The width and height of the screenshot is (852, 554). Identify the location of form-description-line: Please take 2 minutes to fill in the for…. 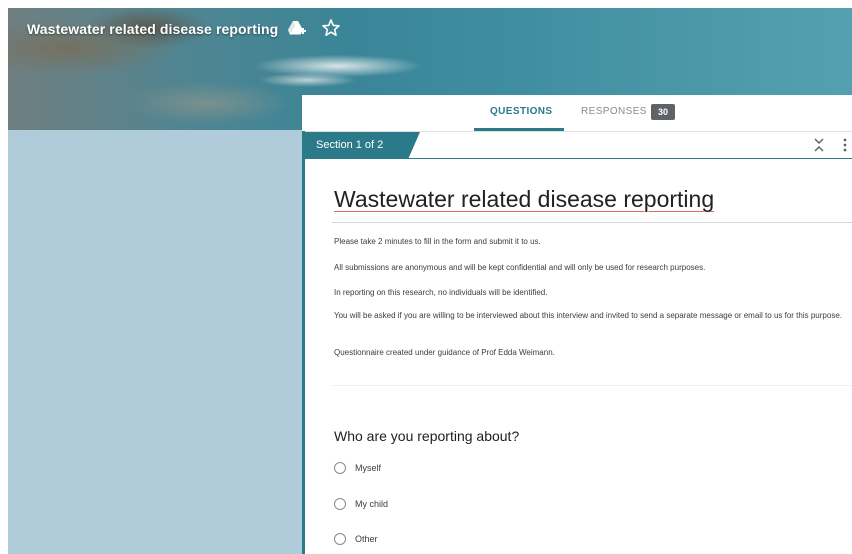
(589, 241).